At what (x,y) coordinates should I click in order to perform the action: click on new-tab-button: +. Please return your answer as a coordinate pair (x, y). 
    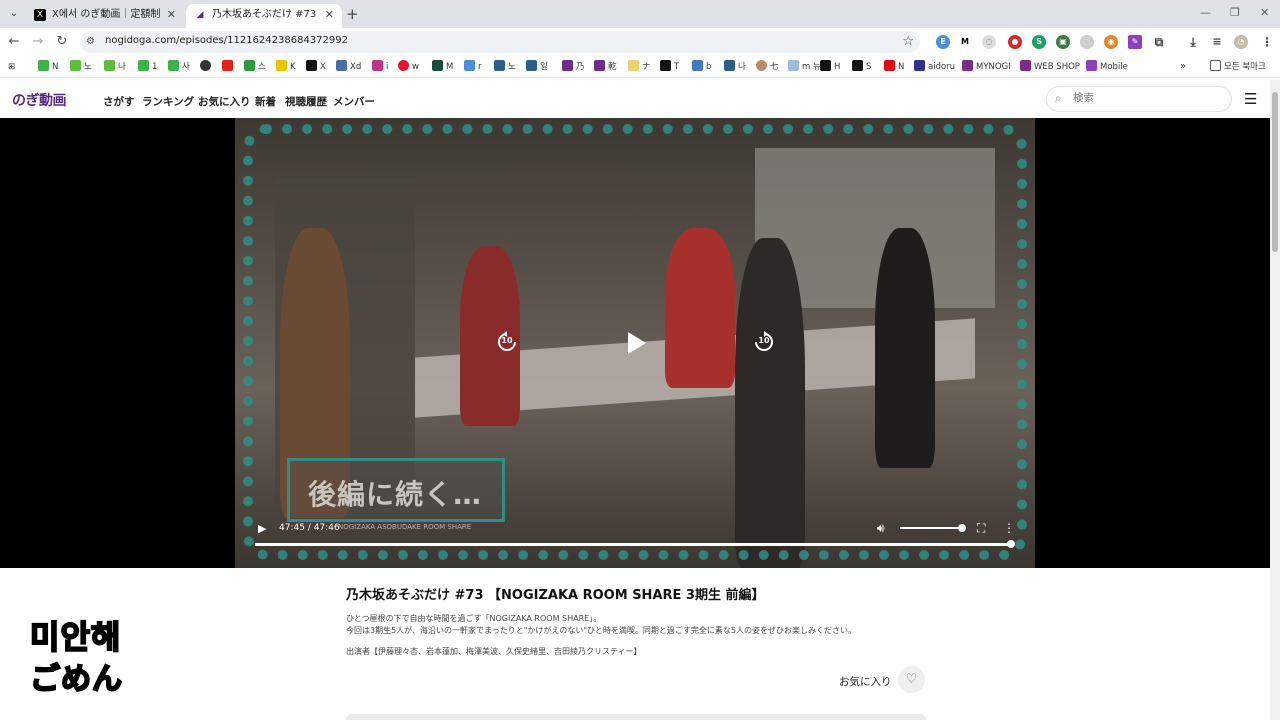
    Looking at the image, I should click on (352, 14).